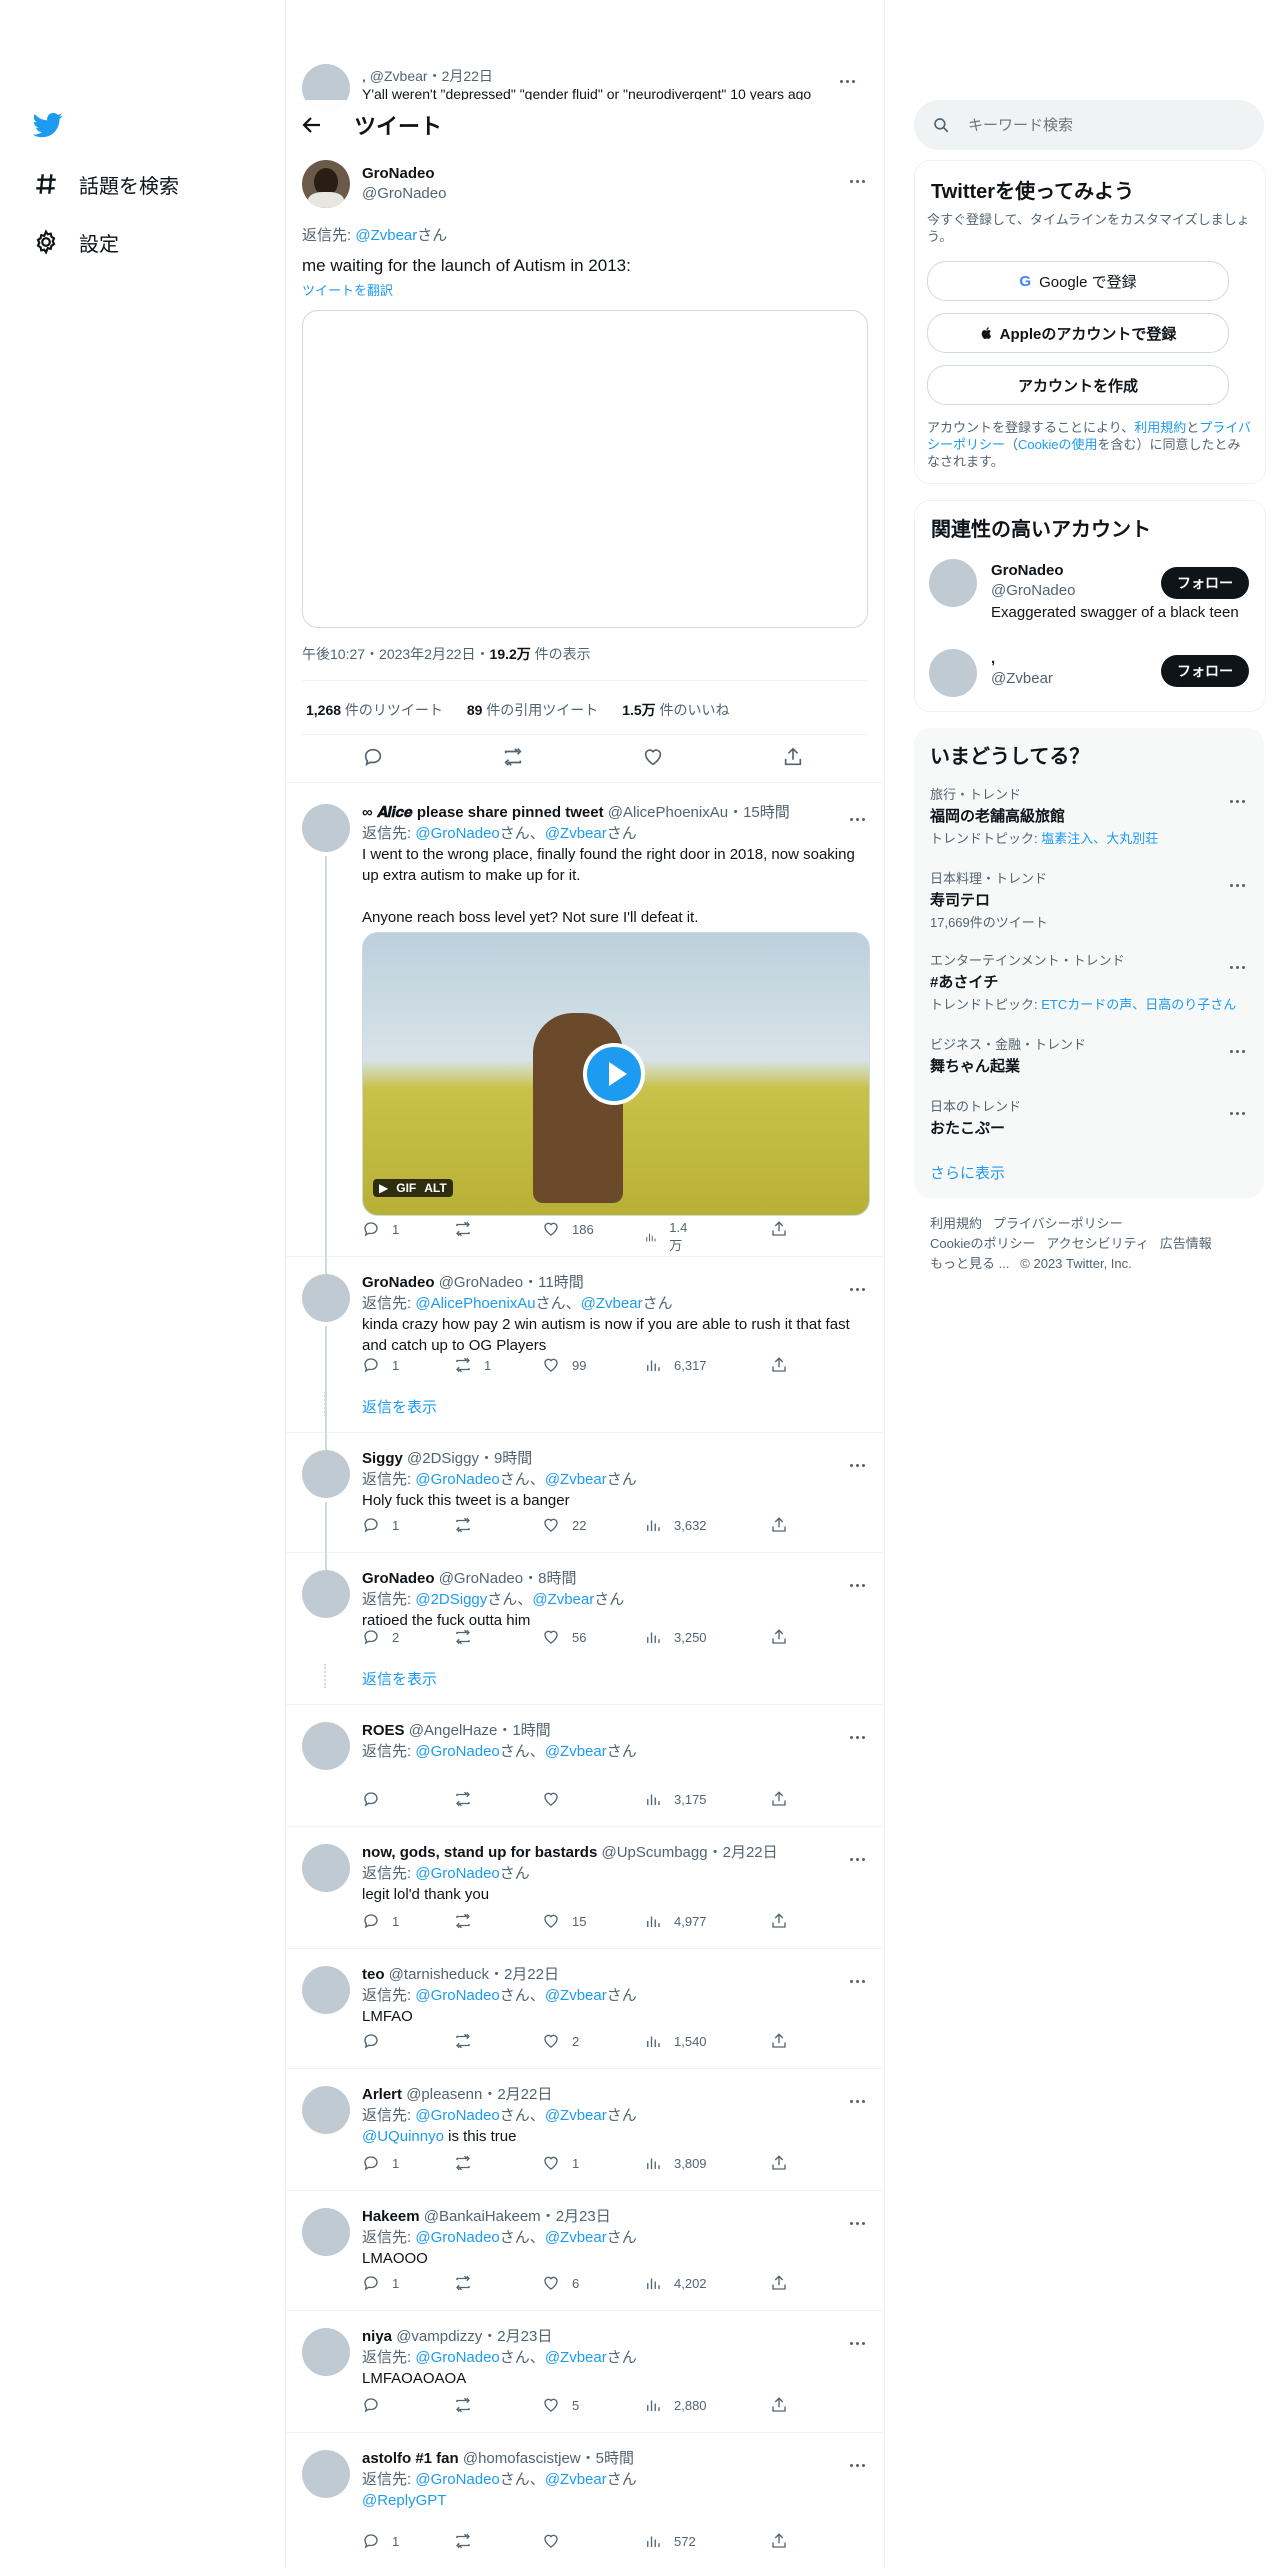 The width and height of the screenshot is (1284, 2568). What do you see at coordinates (675, 2405) in the screenshot?
I see `views-button: 2,880` at bounding box center [675, 2405].